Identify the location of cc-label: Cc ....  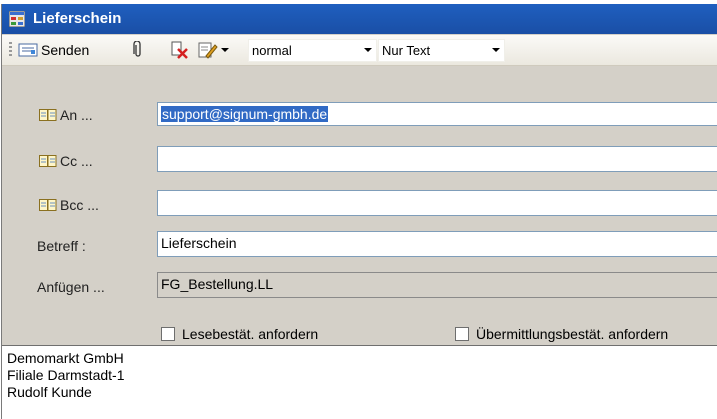
(76, 161).